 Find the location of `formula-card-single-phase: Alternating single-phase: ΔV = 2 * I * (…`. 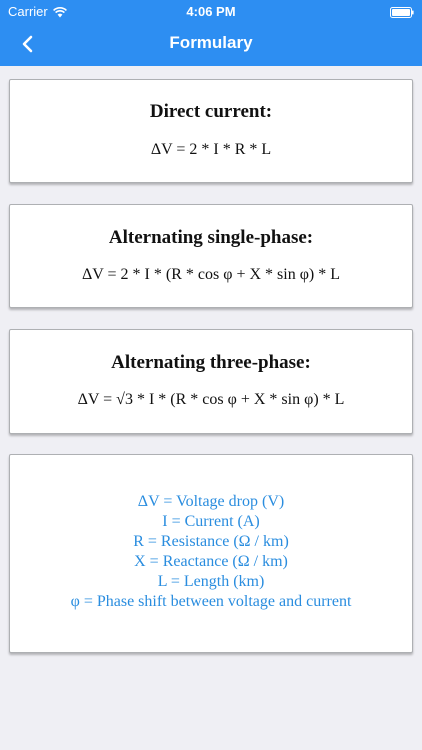

formula-card-single-phase: Alternating single-phase: ΔV = 2 * I * (… is located at coordinates (211, 256).